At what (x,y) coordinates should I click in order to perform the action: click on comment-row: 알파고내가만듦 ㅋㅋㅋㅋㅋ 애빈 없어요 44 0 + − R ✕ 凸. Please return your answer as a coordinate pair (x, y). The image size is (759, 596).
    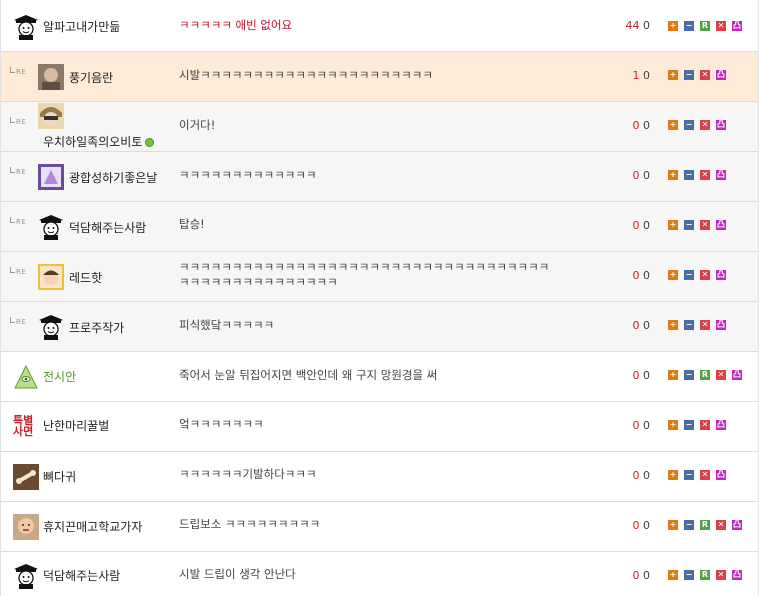
    Looking at the image, I should click on (379, 27).